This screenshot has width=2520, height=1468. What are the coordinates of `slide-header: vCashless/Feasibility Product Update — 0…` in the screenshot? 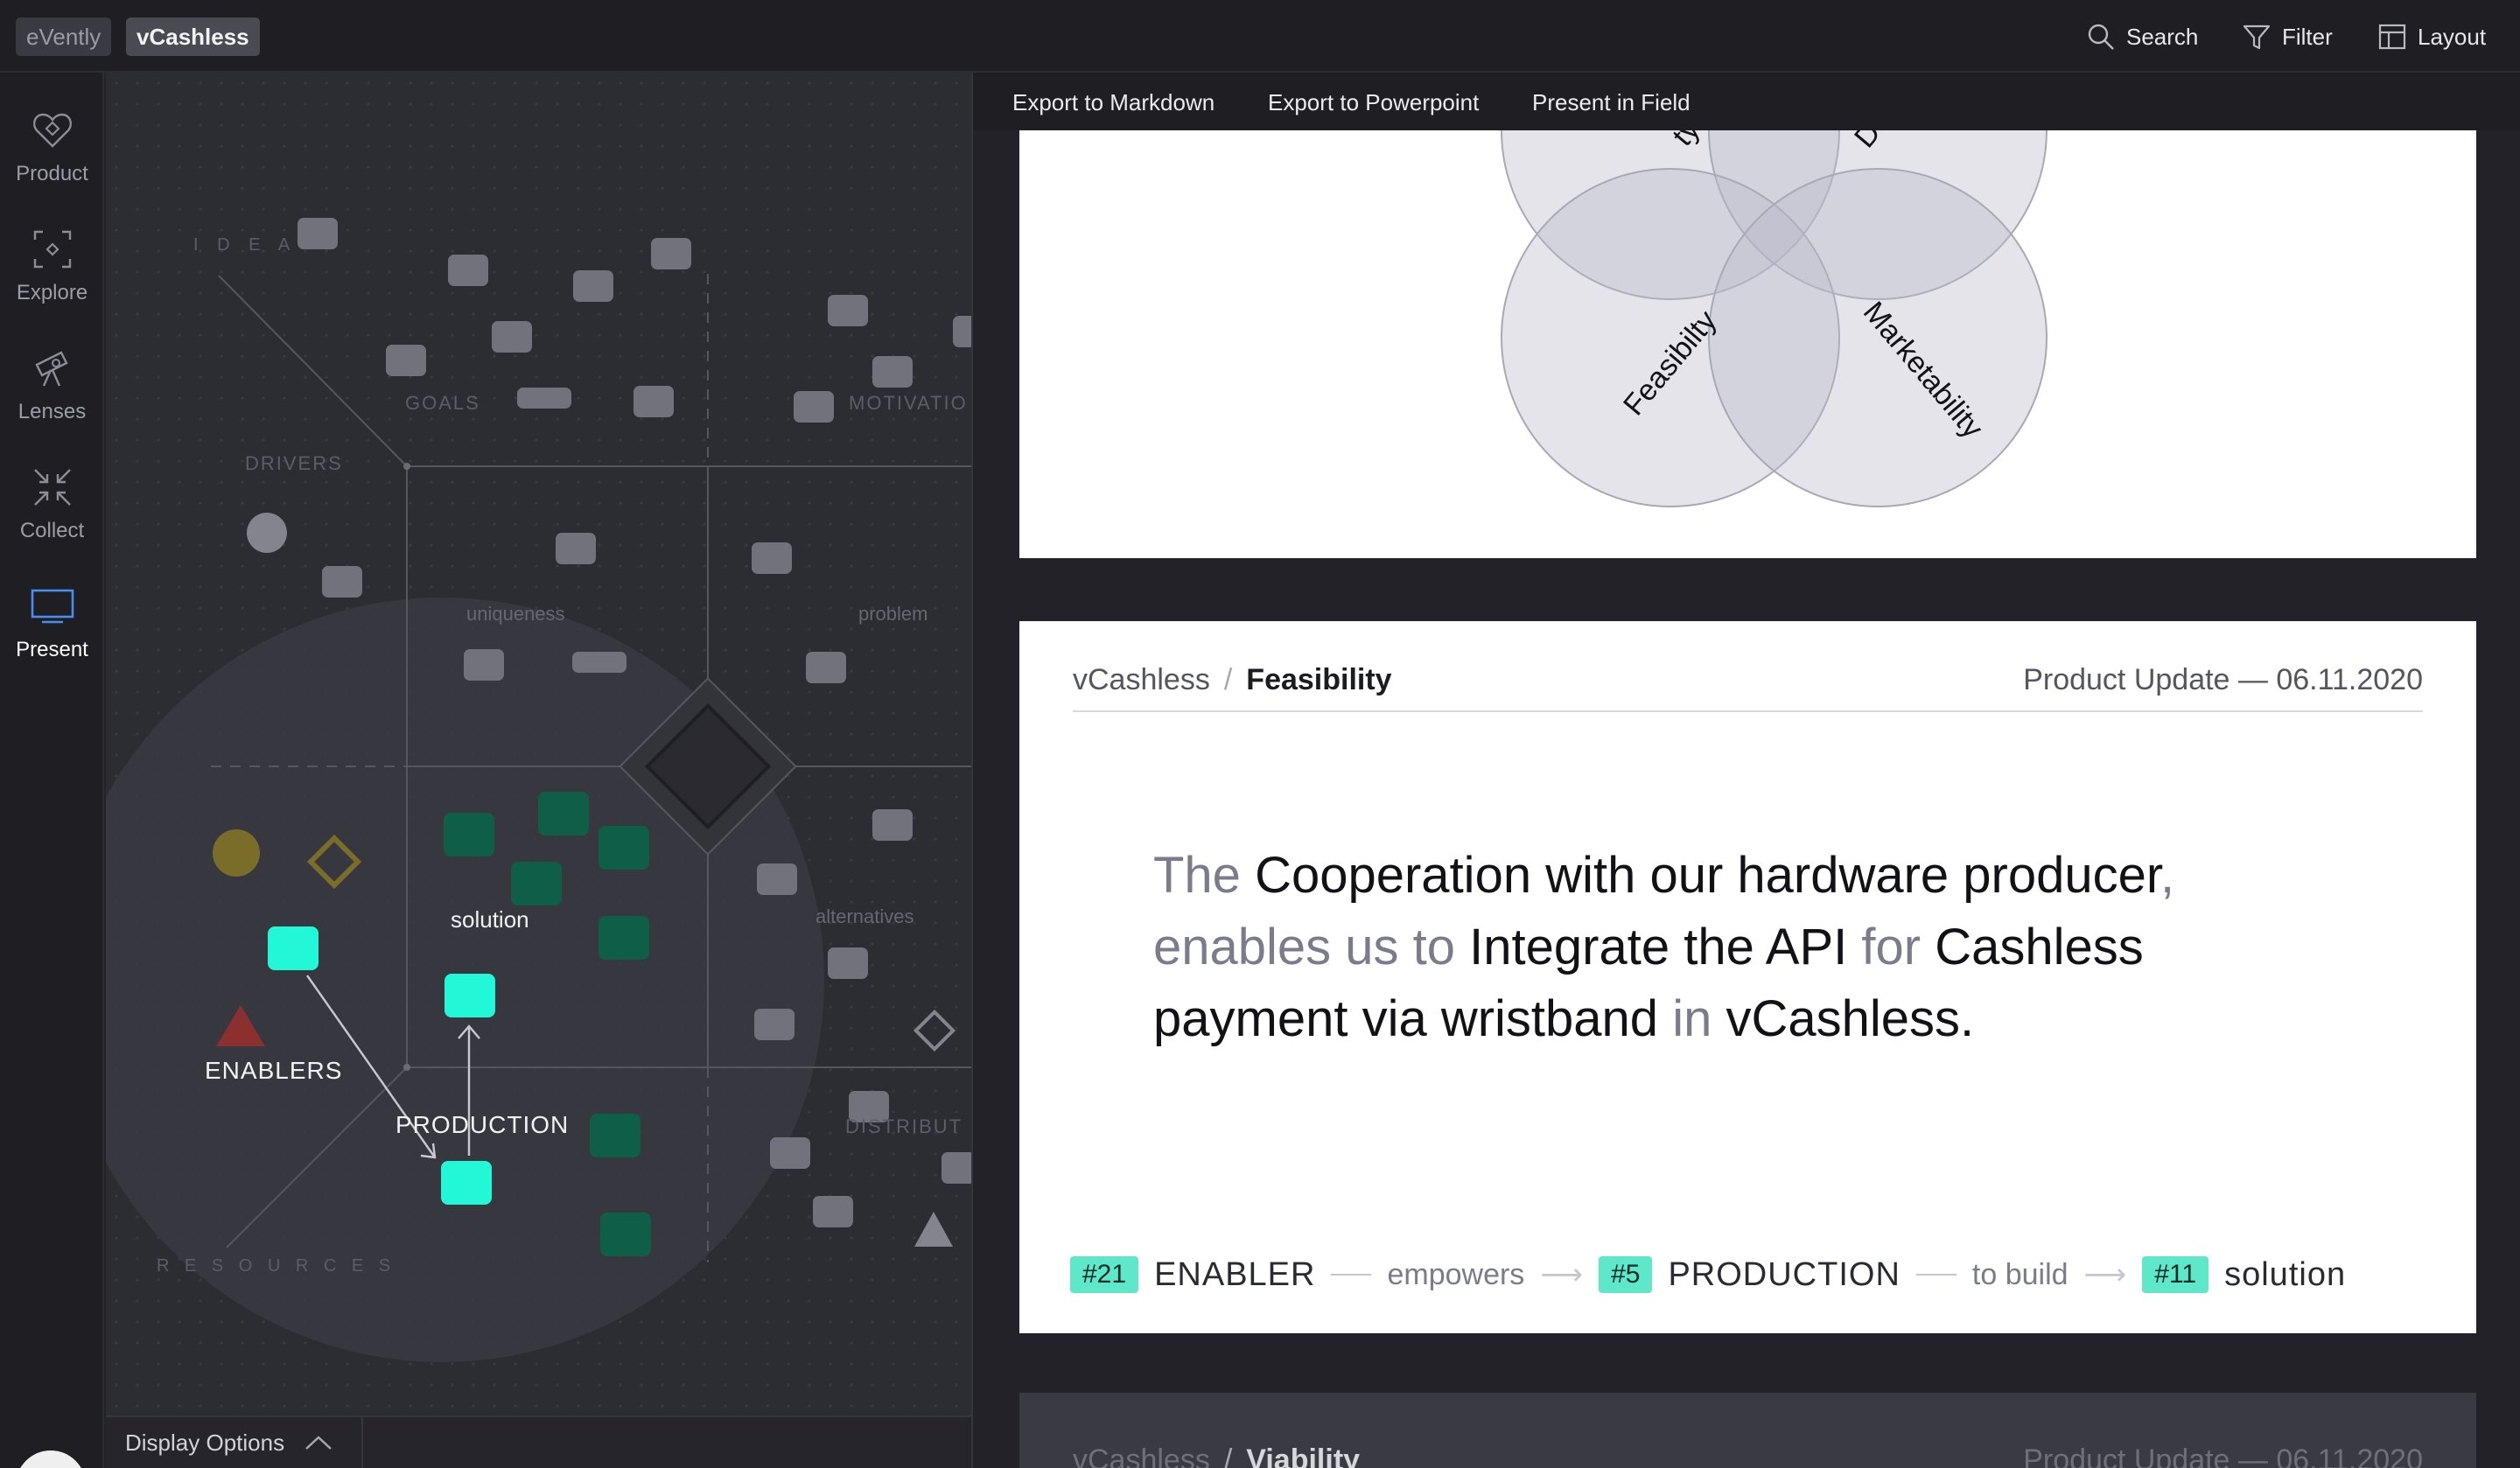 It's located at (1748, 687).